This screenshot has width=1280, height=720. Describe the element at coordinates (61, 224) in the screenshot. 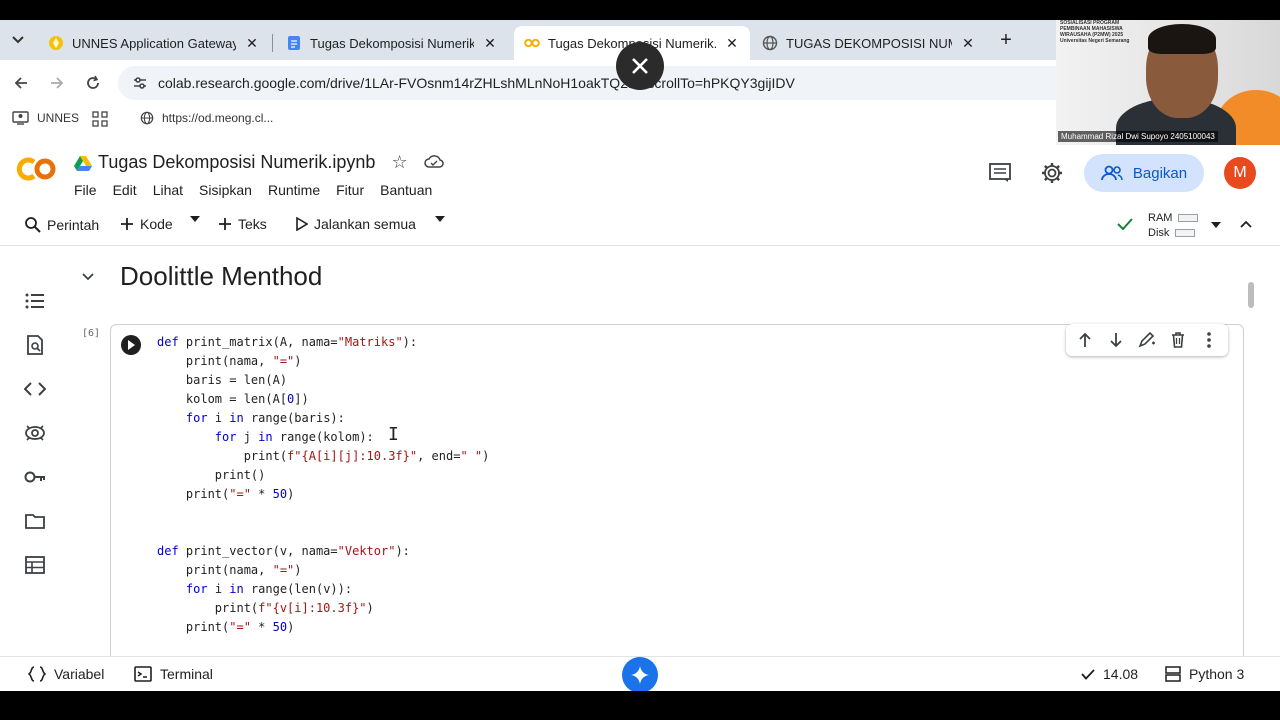

I see `command-palette-button: Perintah` at that location.